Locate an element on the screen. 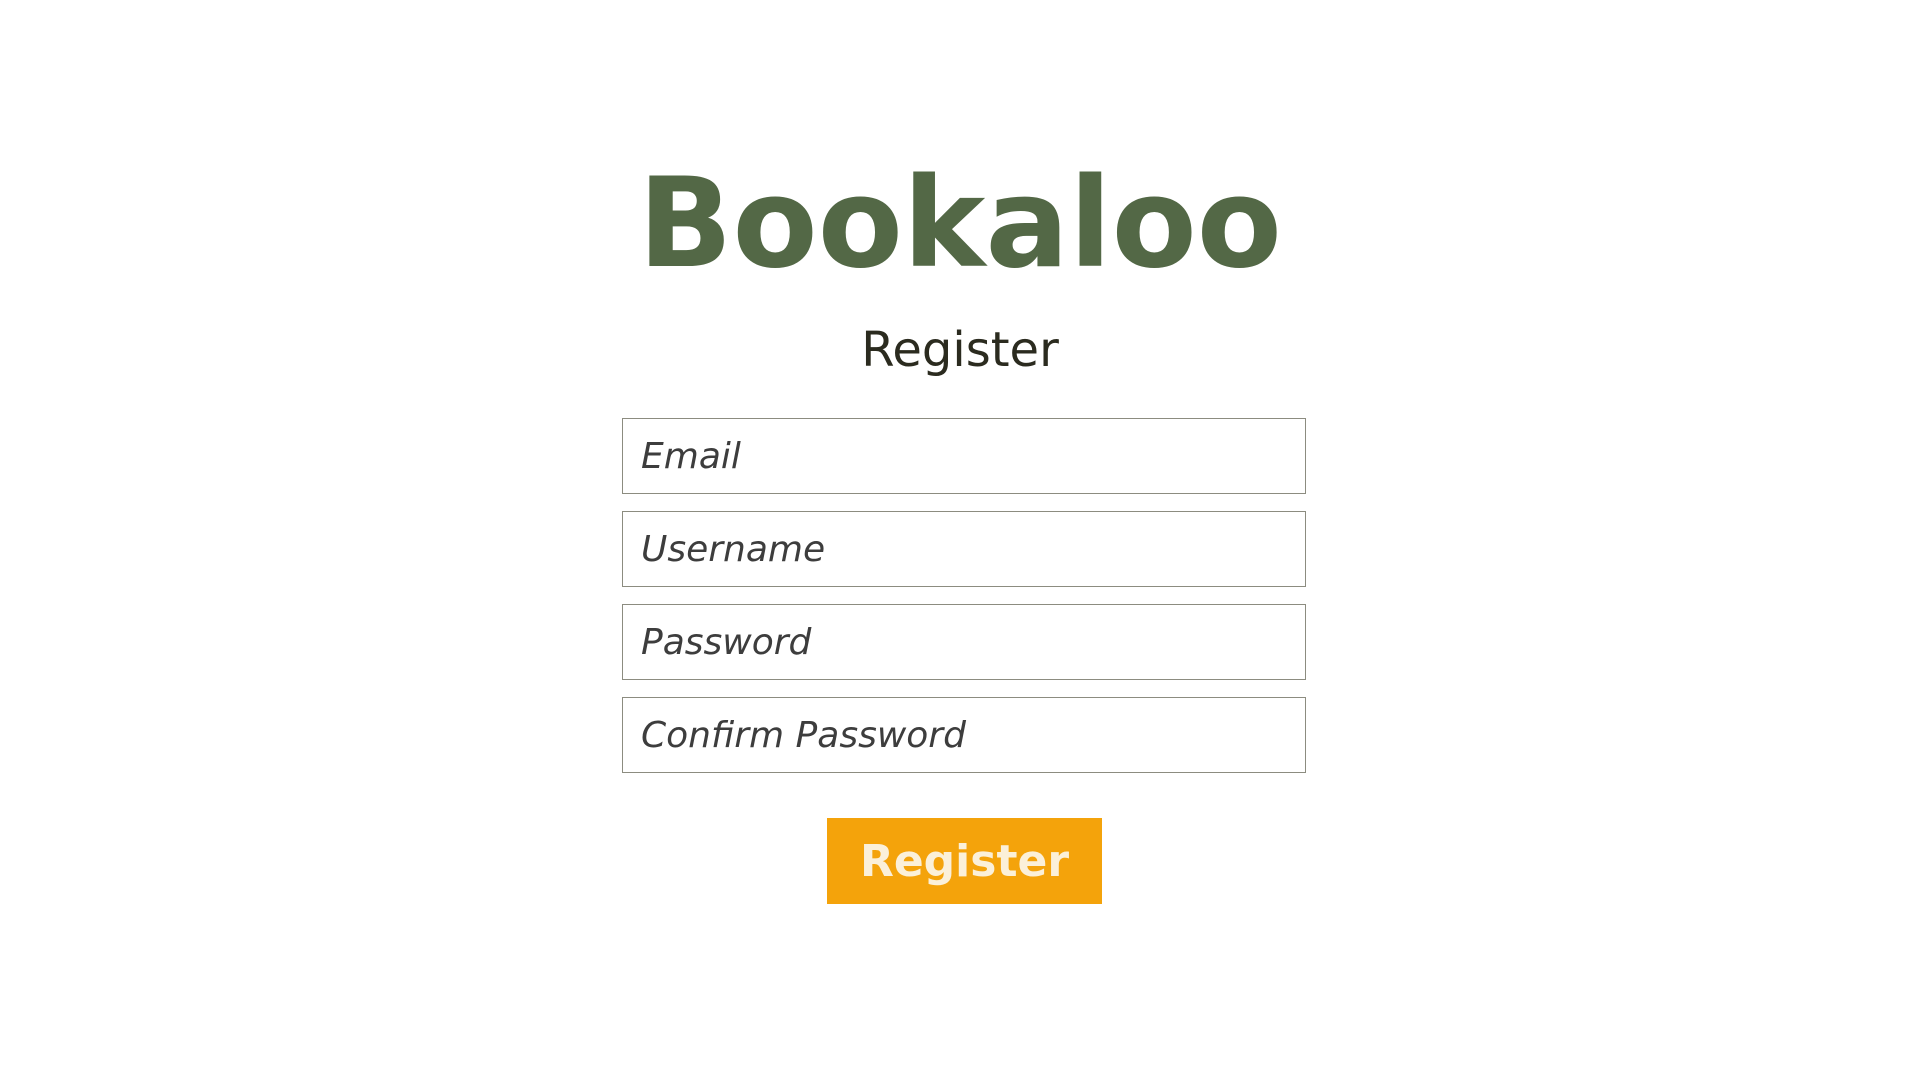  brand-logo-text: Bookaloo is located at coordinates (960, 224).